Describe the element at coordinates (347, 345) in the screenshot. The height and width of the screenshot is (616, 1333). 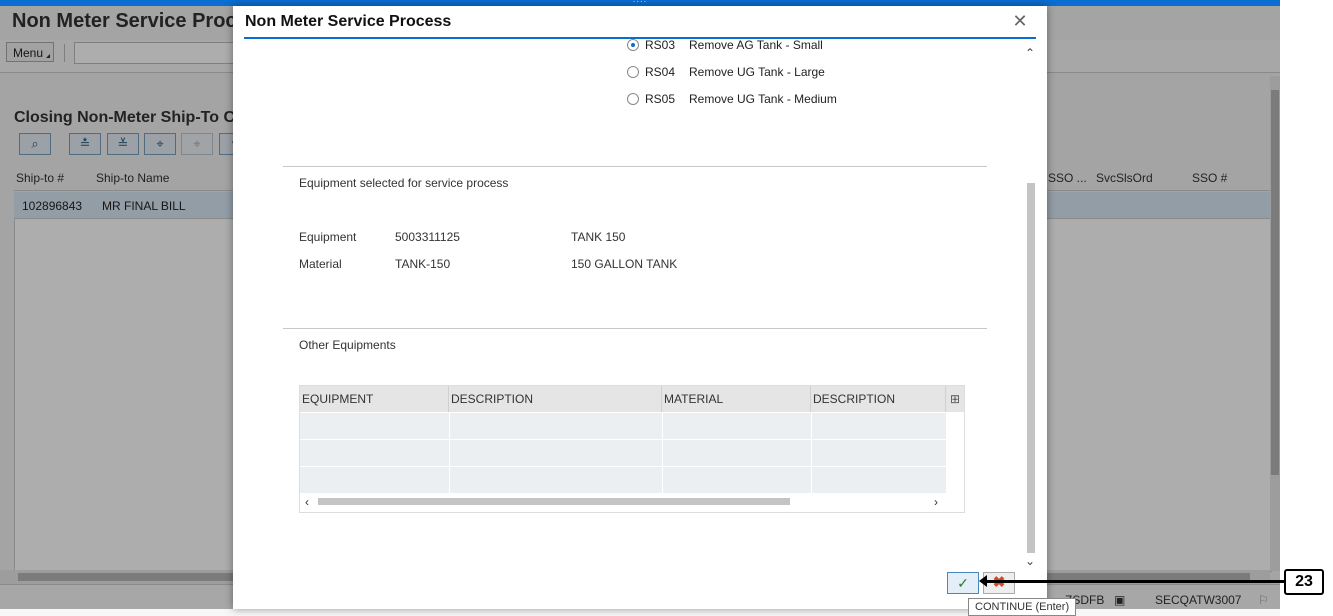
I see `other-equipments-heading: Other Equipments` at that location.